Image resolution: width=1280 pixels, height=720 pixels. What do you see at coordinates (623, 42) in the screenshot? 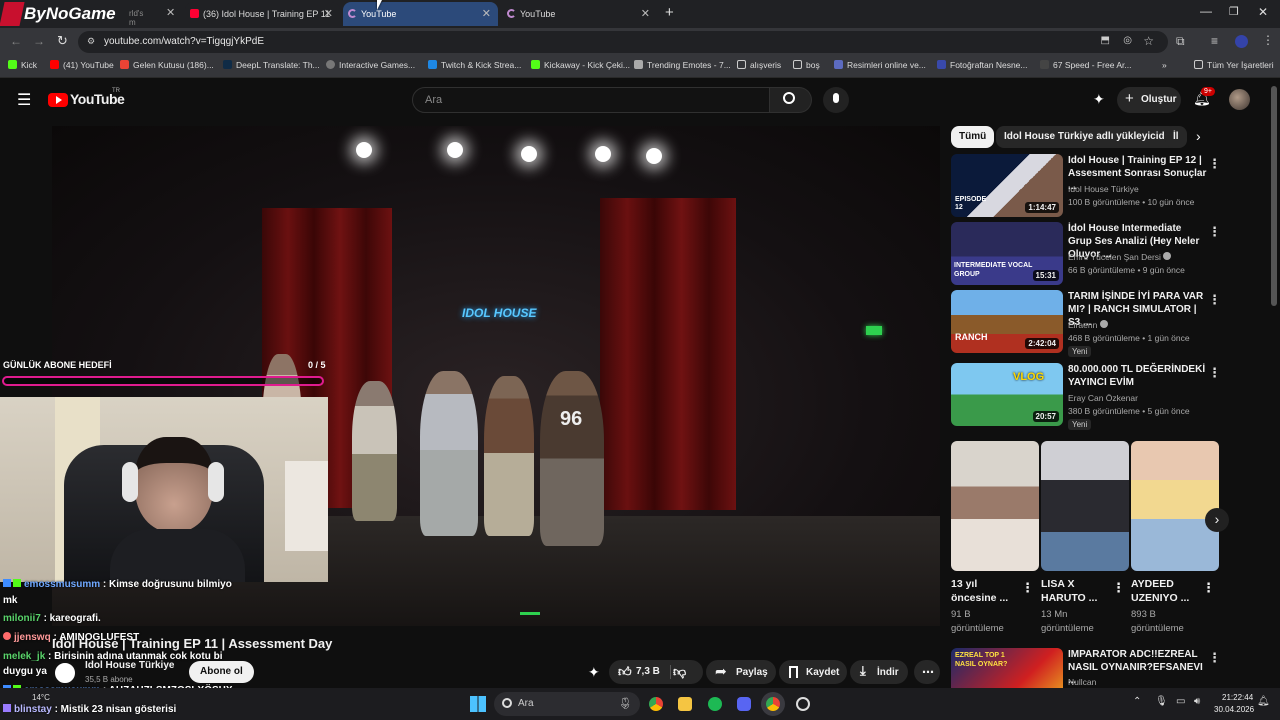
I see `url-input: ⚙ youtube.com/watch?v=TigqgjYkPdE ⬒ ◎ ☆` at bounding box center [623, 42].